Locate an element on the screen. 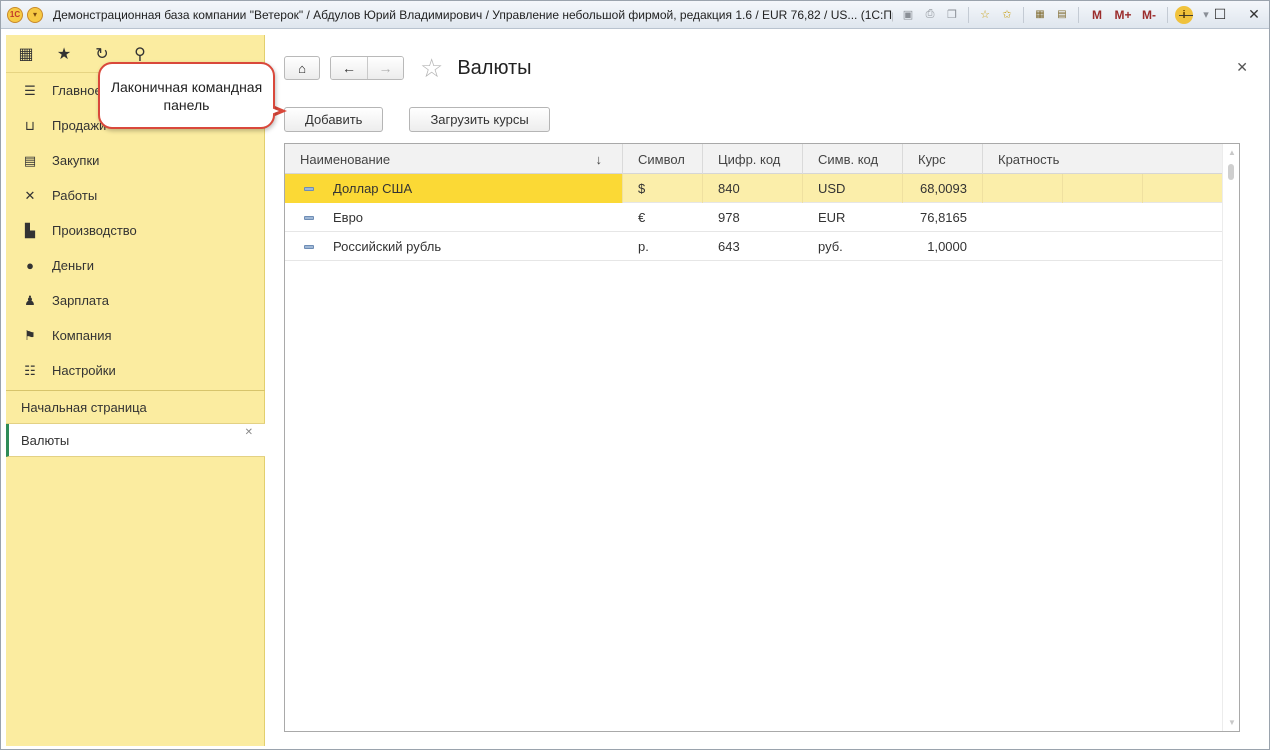 The height and width of the screenshot is (750, 1270). sidebar-item-label: Деньги is located at coordinates (73, 265).